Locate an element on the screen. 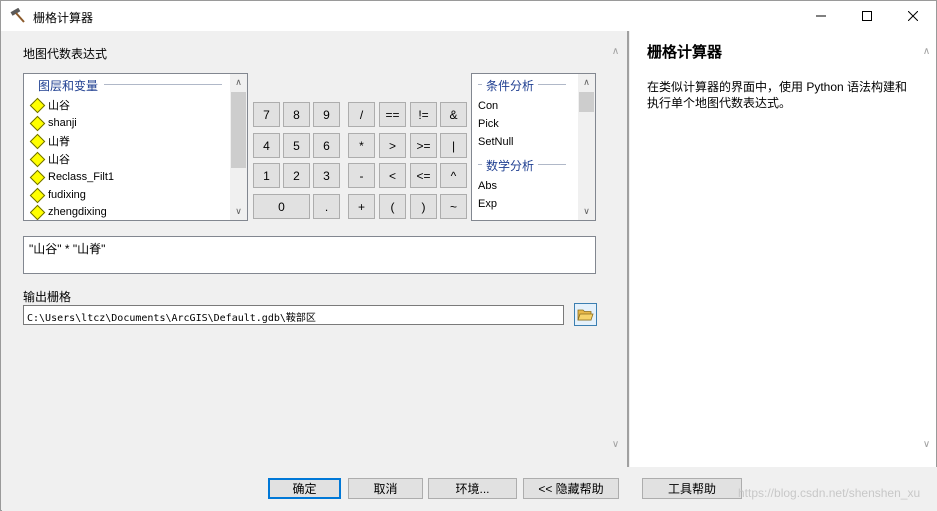  panel-splitter is located at coordinates (628, 249).